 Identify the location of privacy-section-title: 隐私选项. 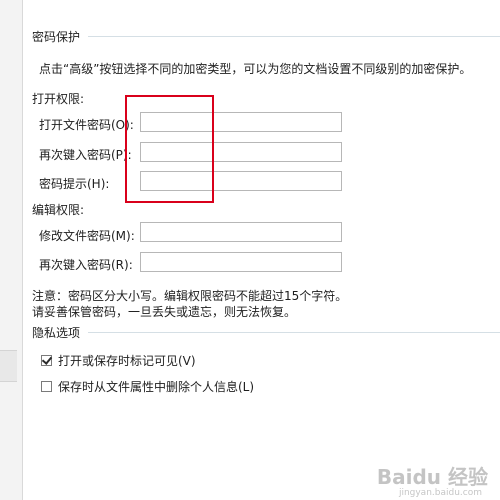
(56, 333).